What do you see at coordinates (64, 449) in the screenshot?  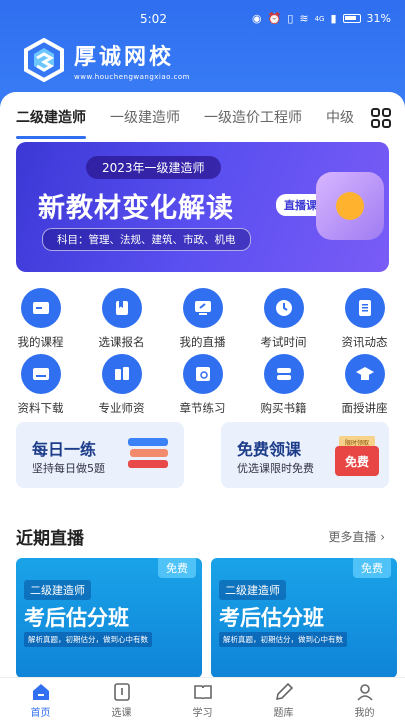 I see `daily-practice-title: 每日一练` at bounding box center [64, 449].